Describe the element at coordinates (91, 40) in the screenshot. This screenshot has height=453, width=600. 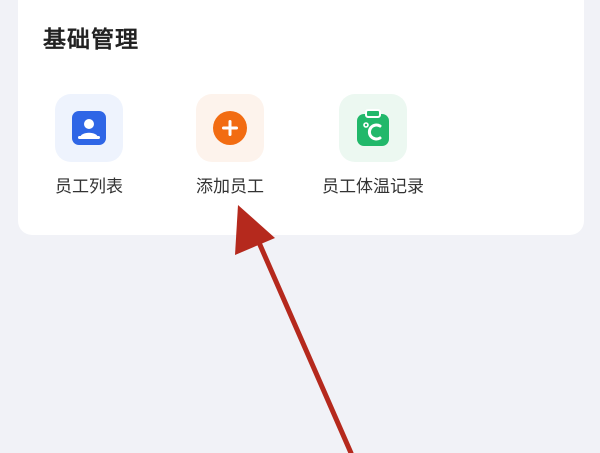
I see `section-title: 基础管理` at that location.